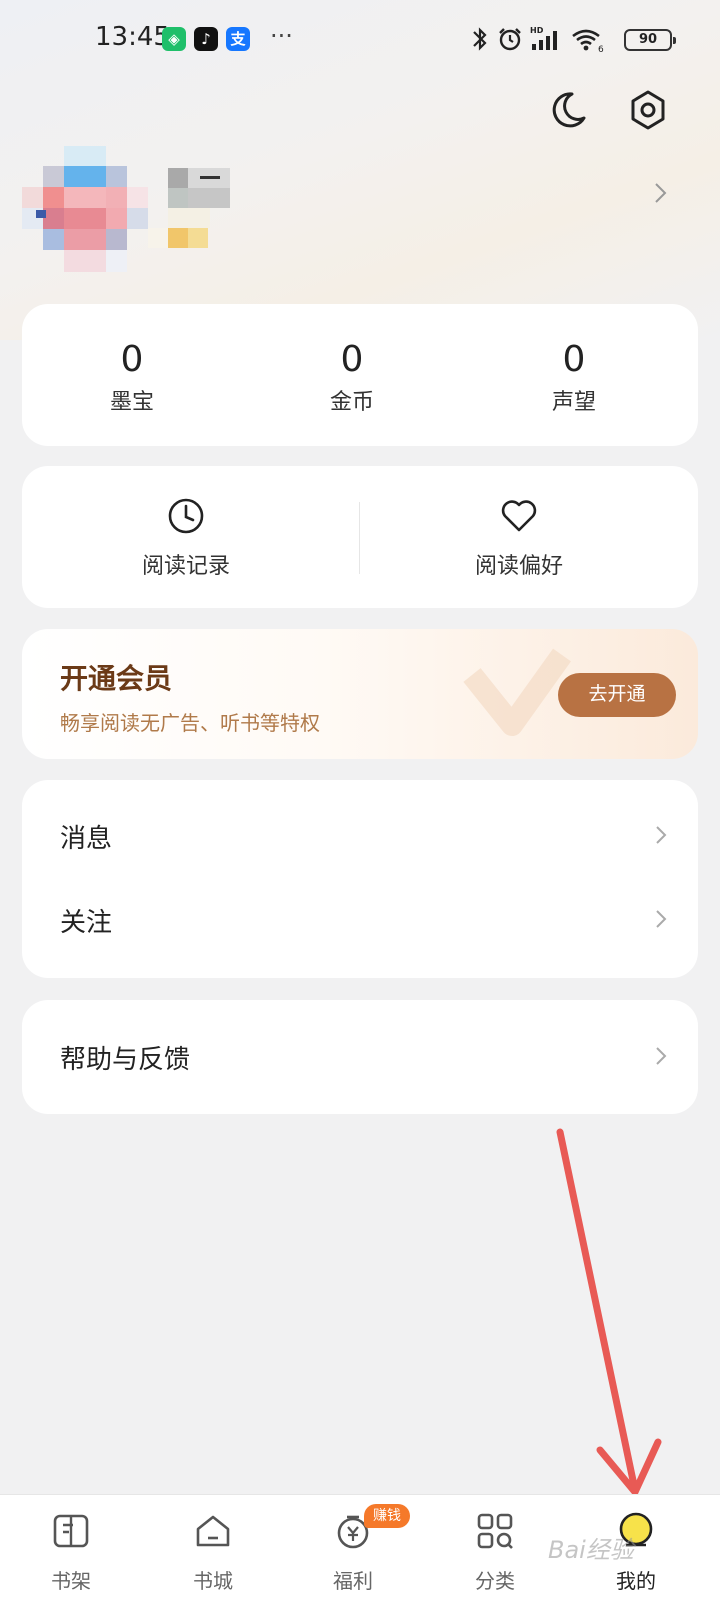 This screenshot has width=720, height=1600. I want to click on svg-text: 6, so click(601, 49).